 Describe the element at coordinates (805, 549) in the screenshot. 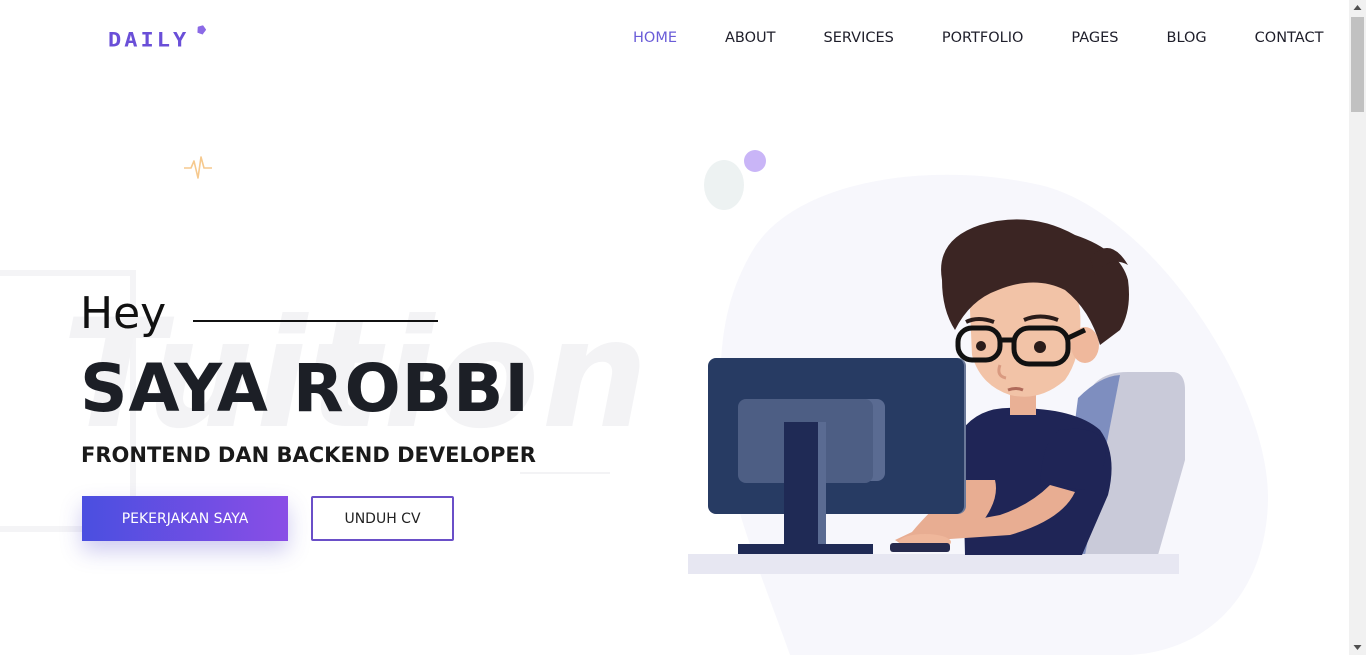

I see `monitor-base` at that location.